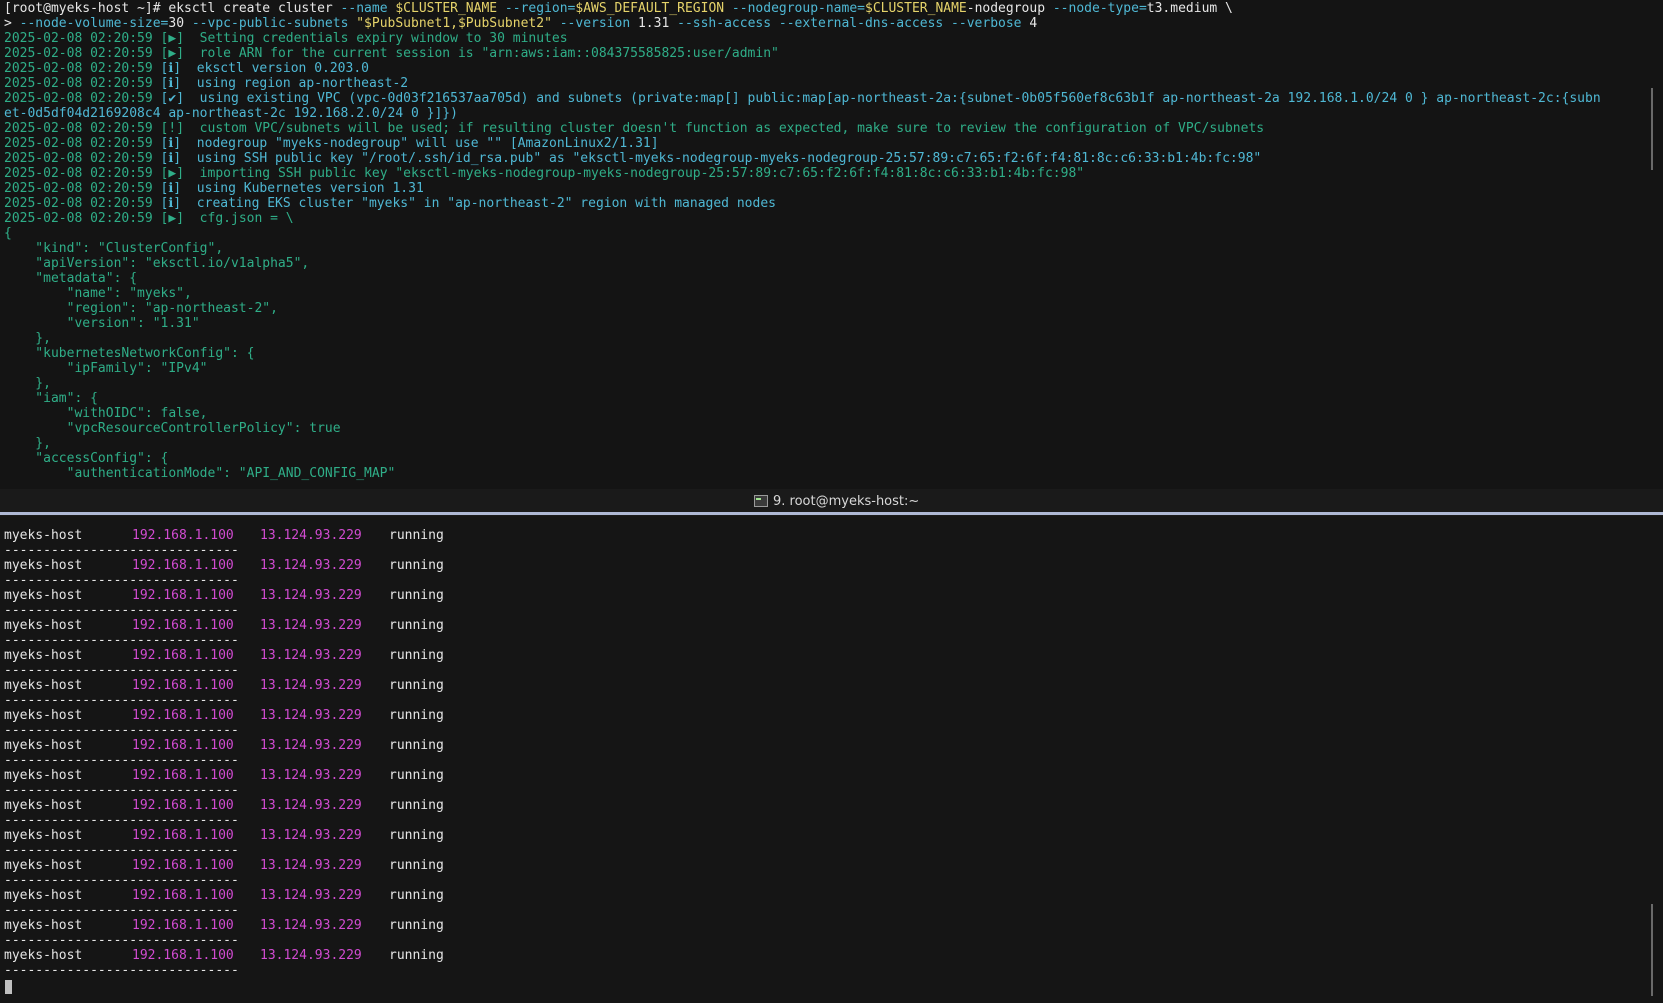  Describe the element at coordinates (102, 323) in the screenshot. I see `json-line: "version": "1.31"` at that location.